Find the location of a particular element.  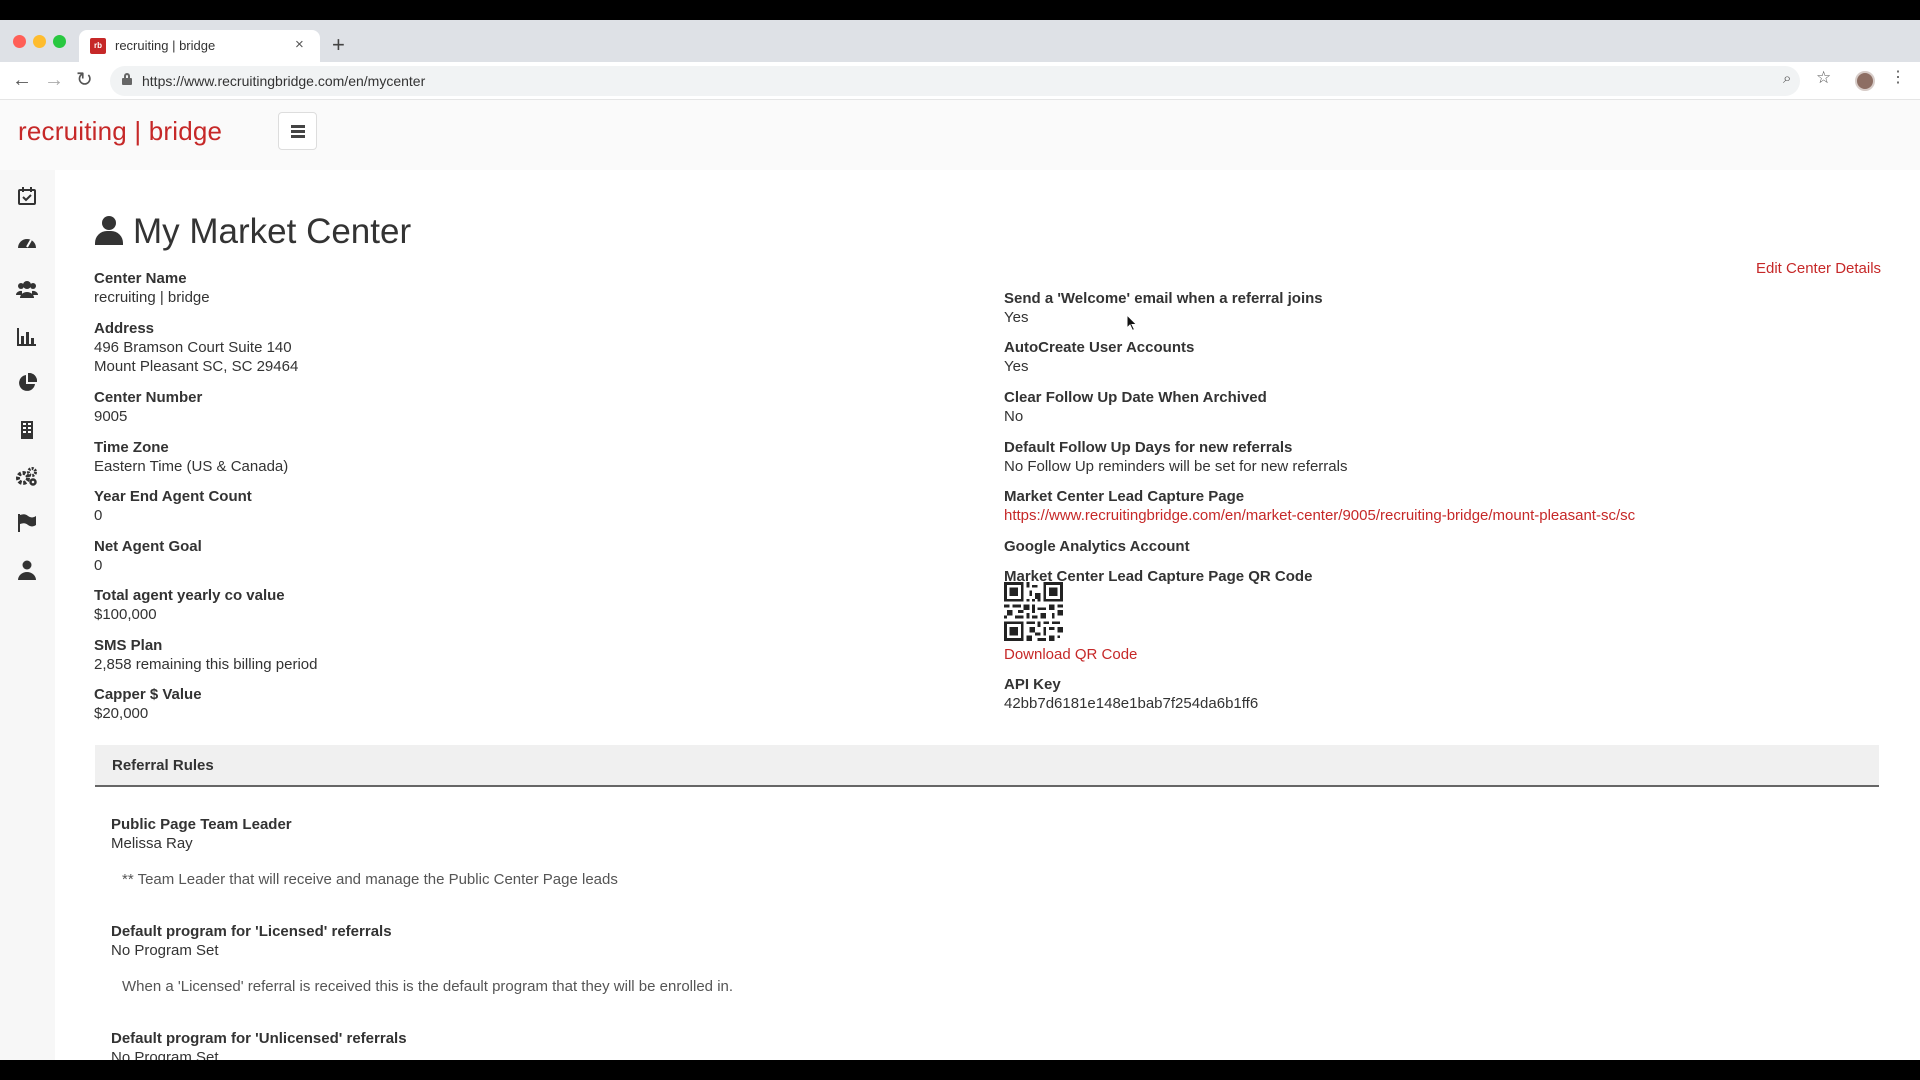

field-label: API Key is located at coordinates (1032, 684).